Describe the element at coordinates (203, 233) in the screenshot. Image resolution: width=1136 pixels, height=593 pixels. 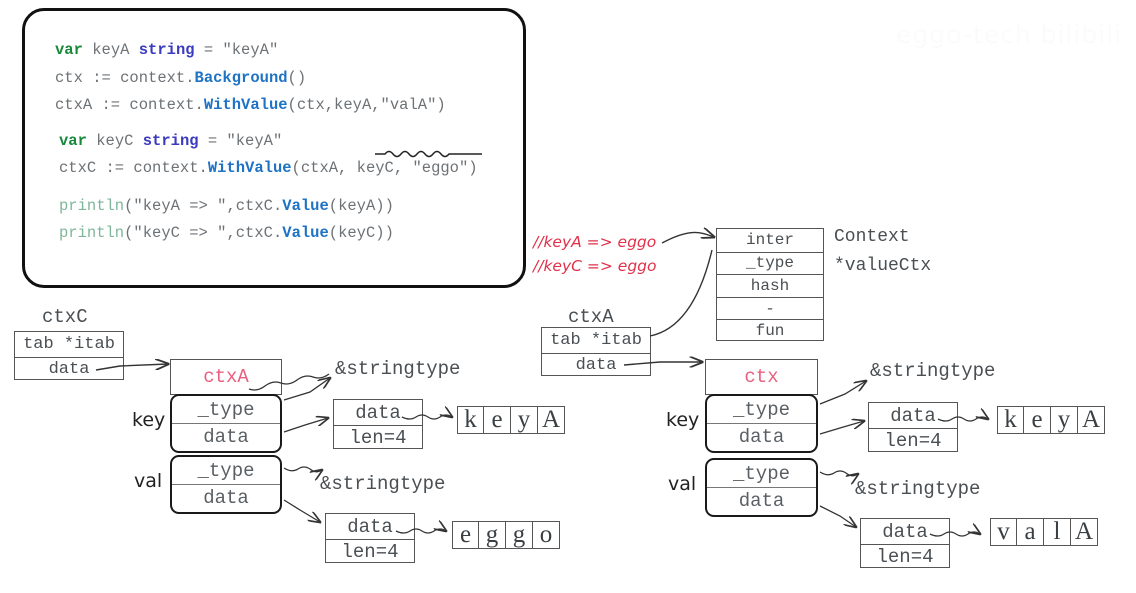
I see `code-token: ("keyC => ",ctxC.` at that location.